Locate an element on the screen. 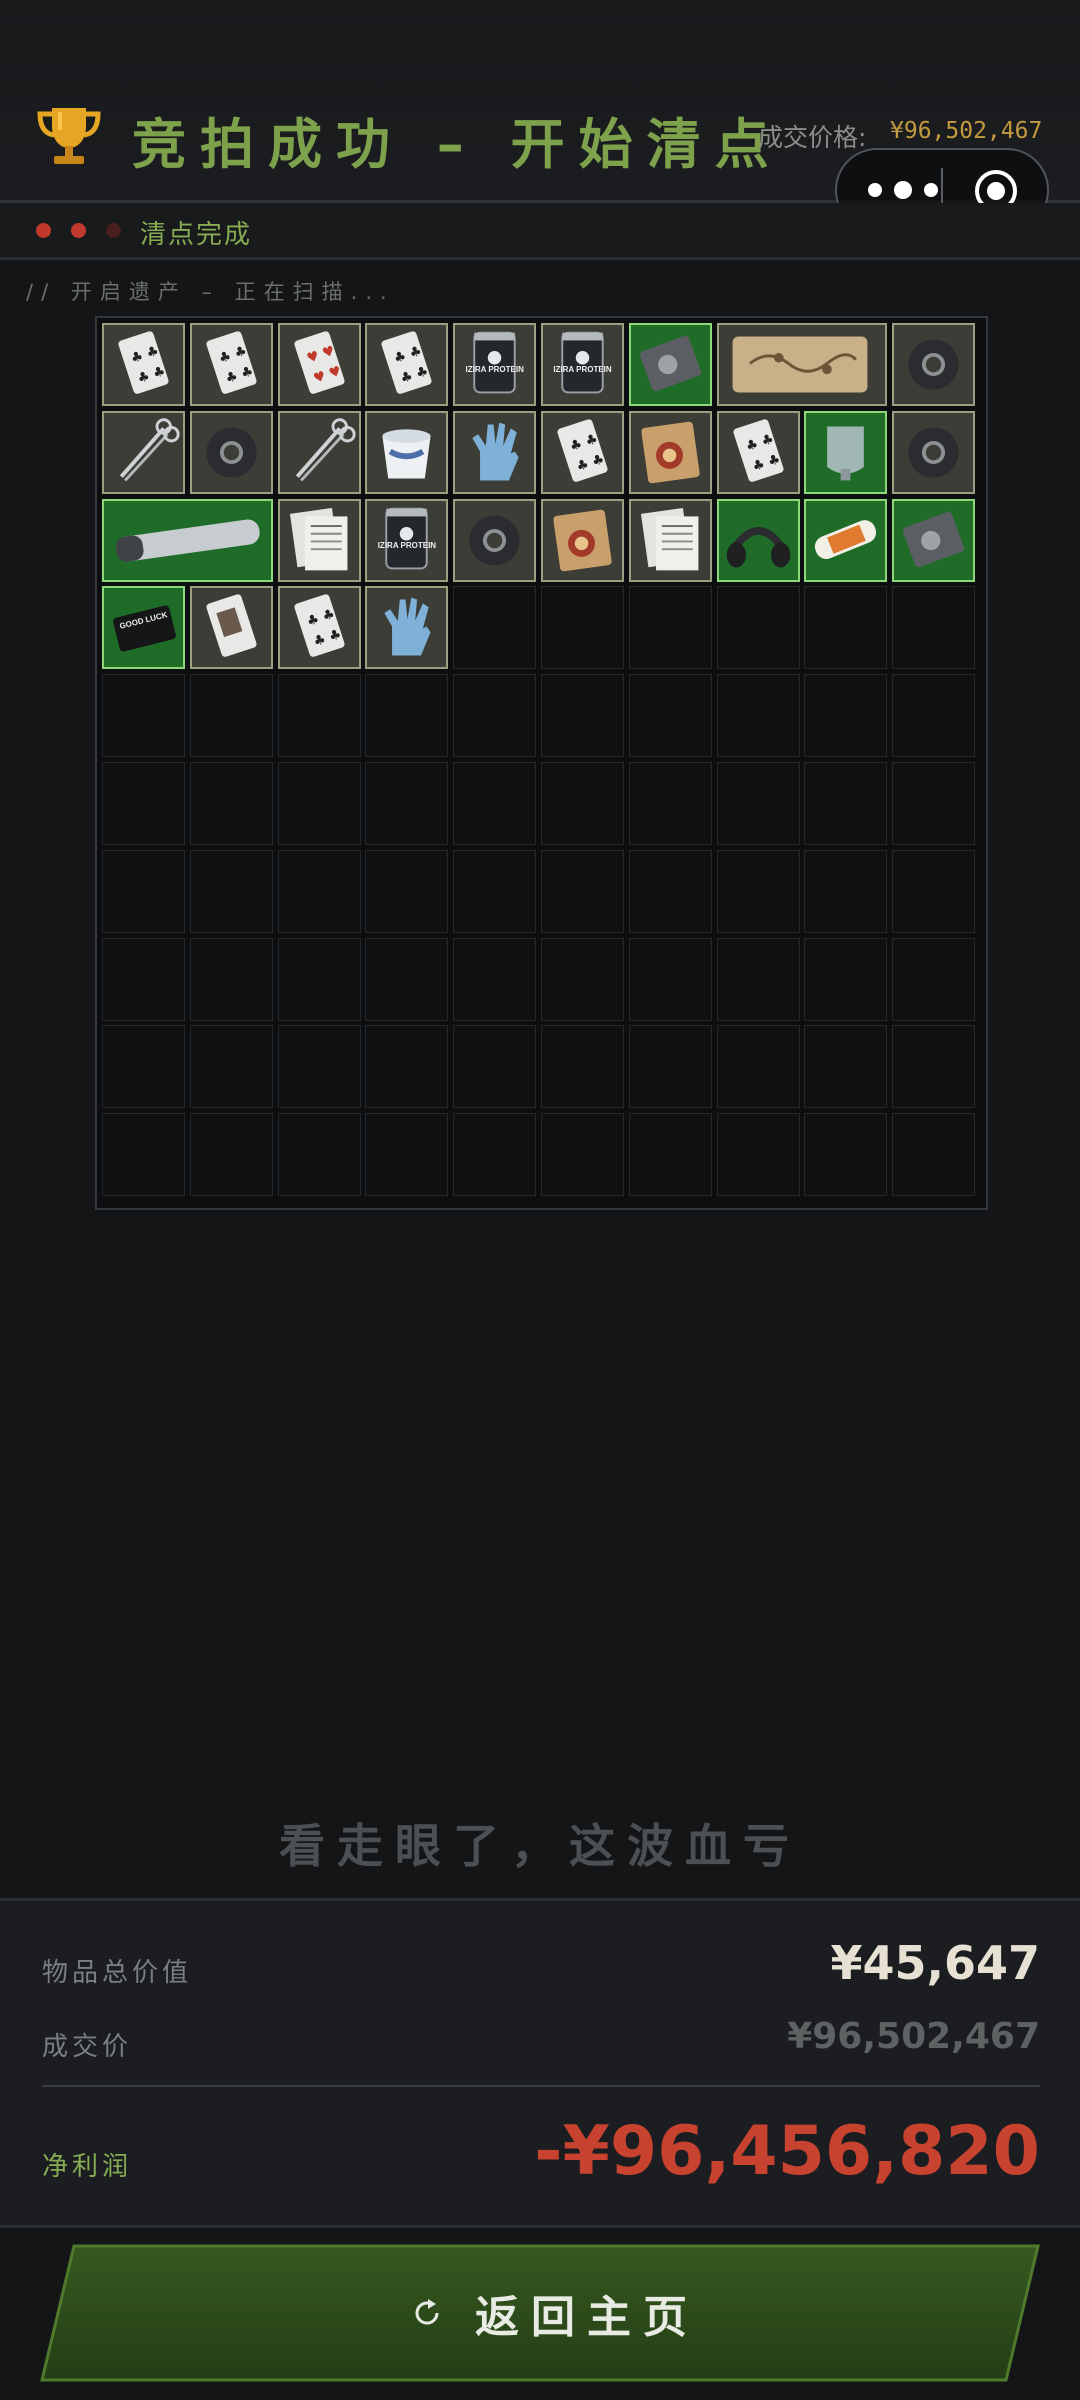 The width and height of the screenshot is (1080, 2400). inventory-item-cookie-roll is located at coordinates (846, 540).